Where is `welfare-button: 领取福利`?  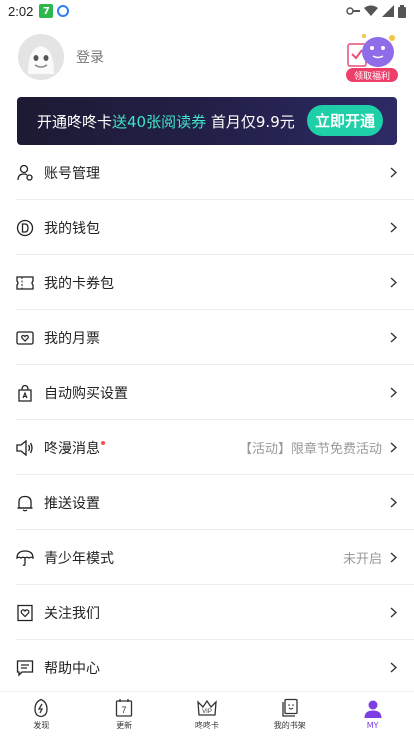 welfare-button: 领取福利 is located at coordinates (372, 56).